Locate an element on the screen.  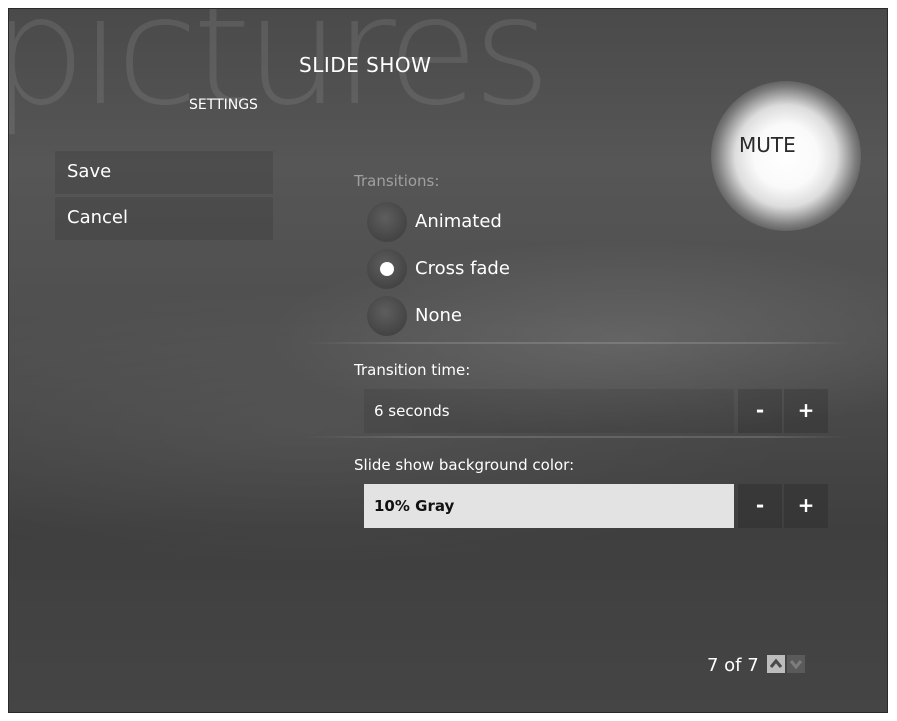
chevron-up-icon is located at coordinates (776, 664).